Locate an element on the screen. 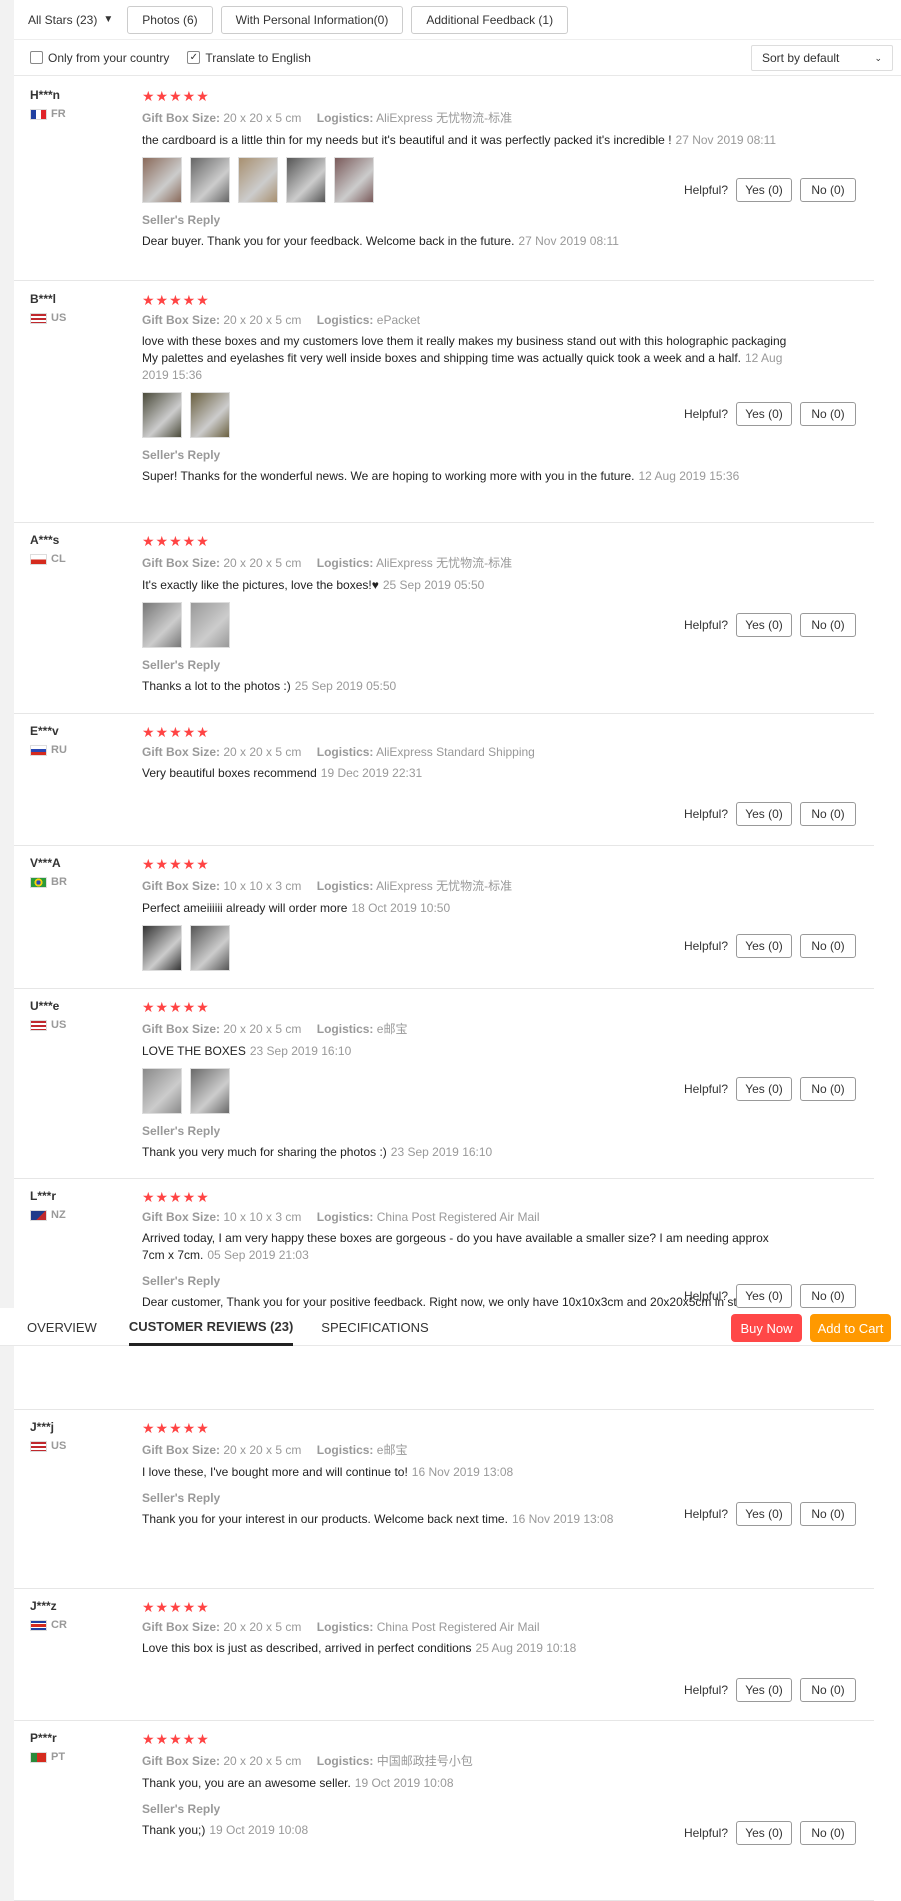 Image resolution: width=901 pixels, height=1901 pixels. review-text: LOVE THE BOXES 23 Sep 2019 16:10 is located at coordinates (247, 1051).